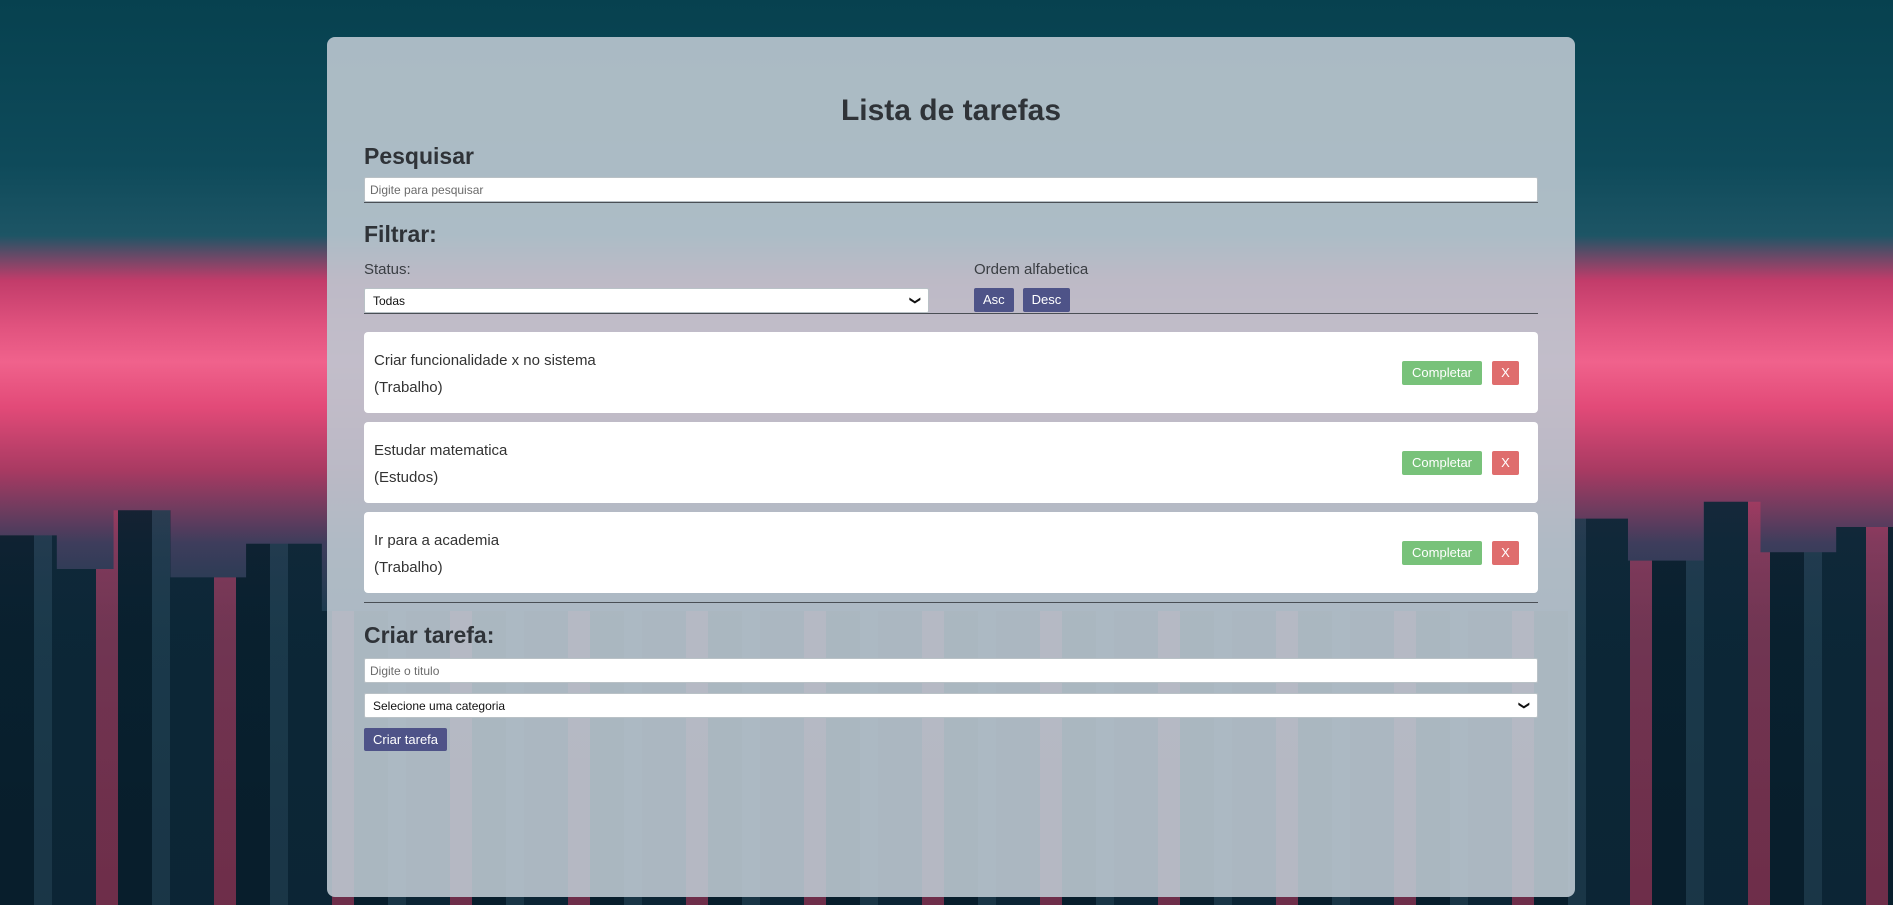 The height and width of the screenshot is (905, 1893). Describe the element at coordinates (1031, 269) in the screenshot. I see `order-label: Ordem alfabetica` at that location.